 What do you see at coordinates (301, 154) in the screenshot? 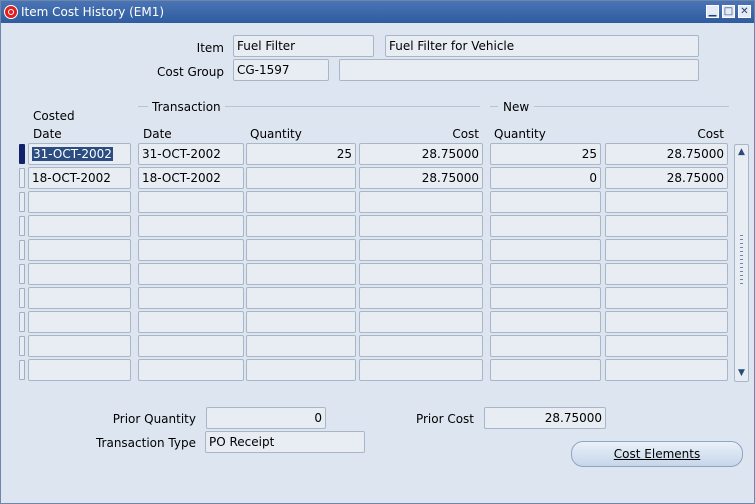
I see `transaction-quantity-cell: 25` at bounding box center [301, 154].